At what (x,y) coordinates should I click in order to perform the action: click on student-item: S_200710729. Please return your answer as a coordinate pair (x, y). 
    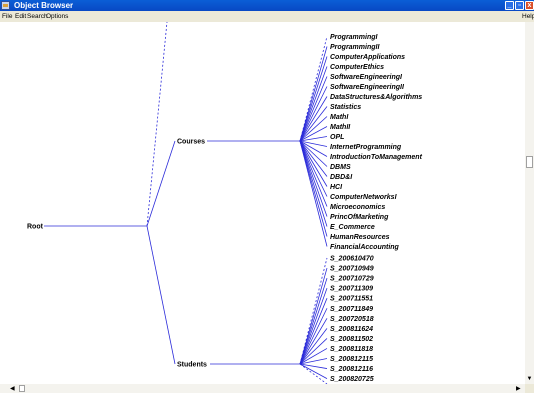
    Looking at the image, I should click on (352, 279).